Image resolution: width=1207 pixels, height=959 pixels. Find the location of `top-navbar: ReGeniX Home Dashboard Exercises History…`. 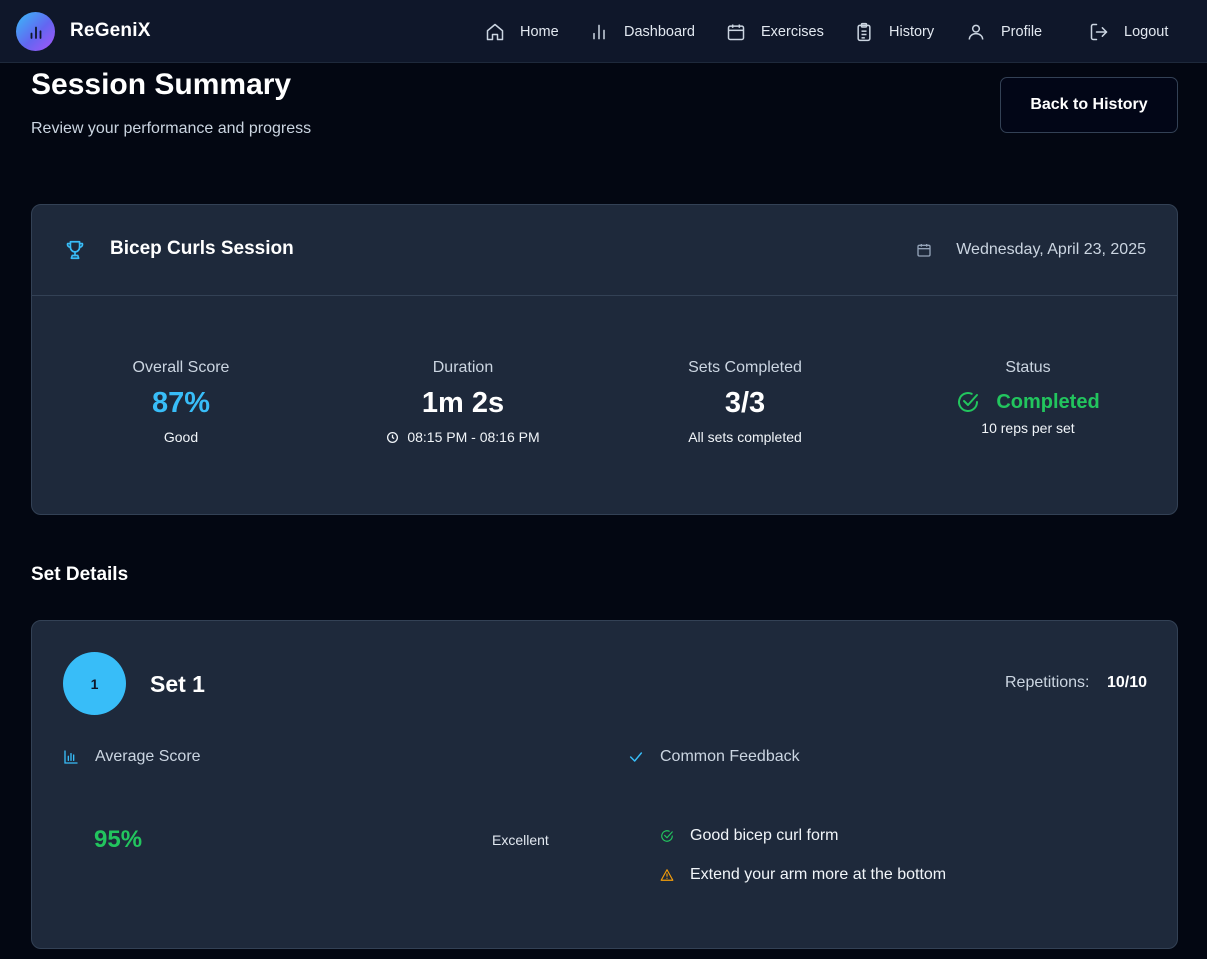

top-navbar: ReGeniX Home Dashboard Exercises History… is located at coordinates (603, 31).